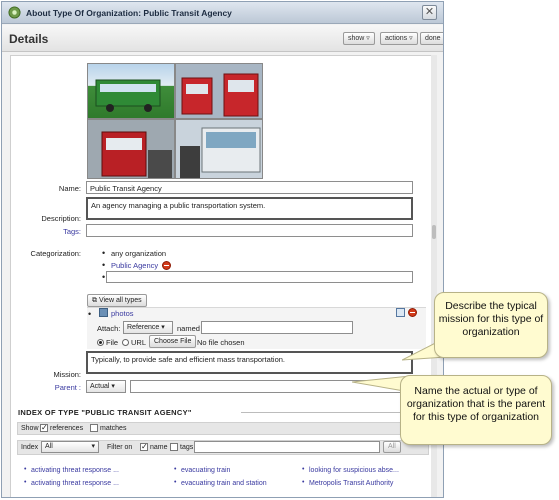 The width and height of the screenshot is (559, 500). I want to click on copy-icon, so click(400, 312).